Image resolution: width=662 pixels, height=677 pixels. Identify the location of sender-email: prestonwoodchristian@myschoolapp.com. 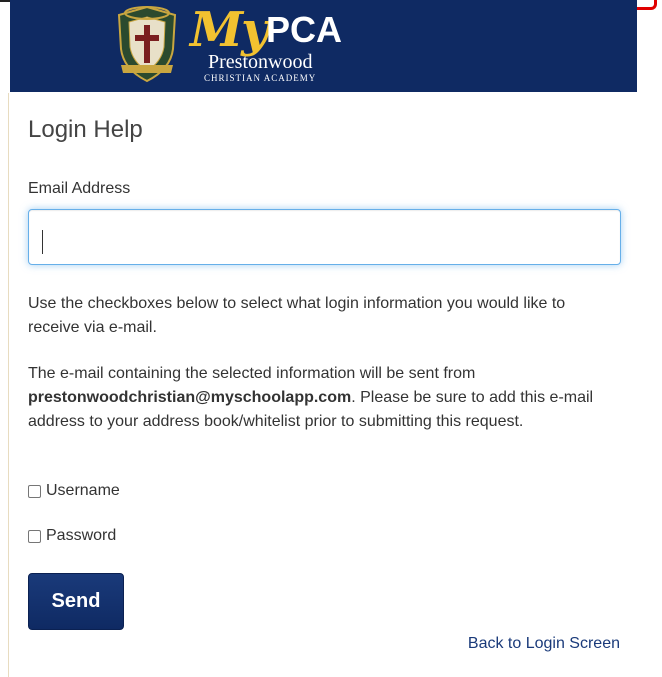
(190, 397).